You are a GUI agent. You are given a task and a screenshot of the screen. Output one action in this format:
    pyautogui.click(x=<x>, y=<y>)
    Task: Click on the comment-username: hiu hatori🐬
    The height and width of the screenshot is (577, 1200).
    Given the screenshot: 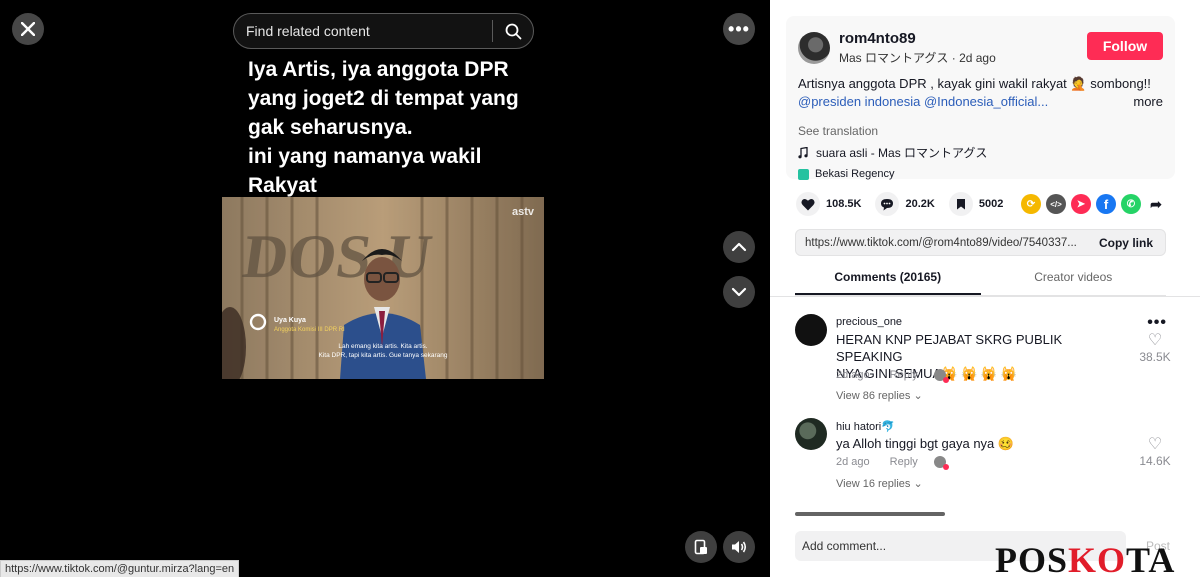 What is the action you would take?
    pyautogui.click(x=865, y=426)
    